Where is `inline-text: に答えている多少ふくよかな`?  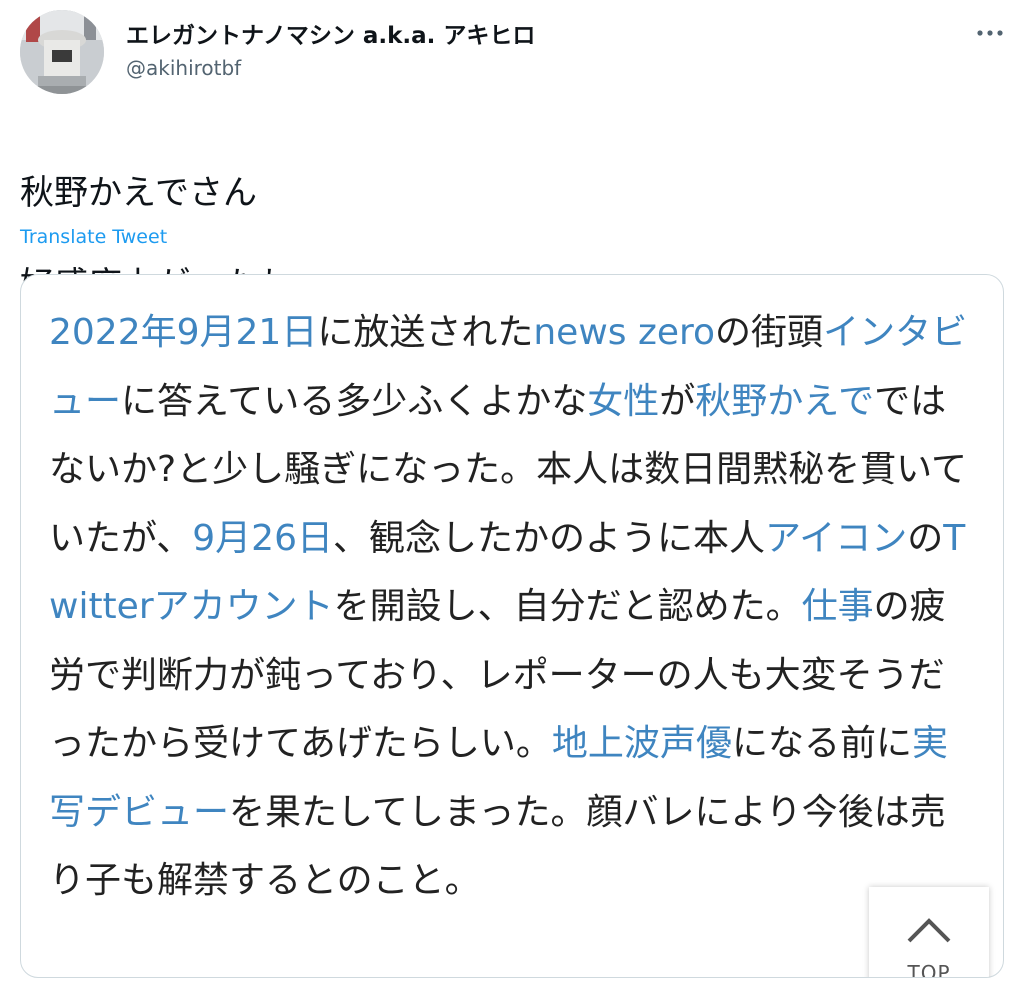 inline-text: に答えている多少ふくよかな is located at coordinates (354, 401).